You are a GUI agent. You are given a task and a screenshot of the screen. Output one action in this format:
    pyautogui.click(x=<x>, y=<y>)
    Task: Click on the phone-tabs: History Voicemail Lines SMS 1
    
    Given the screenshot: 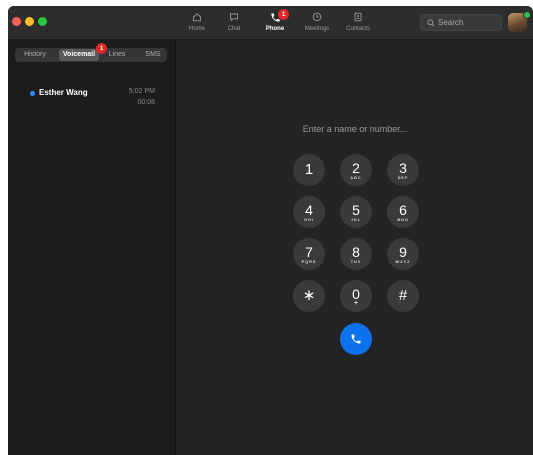 What is the action you would take?
    pyautogui.click(x=91, y=52)
    